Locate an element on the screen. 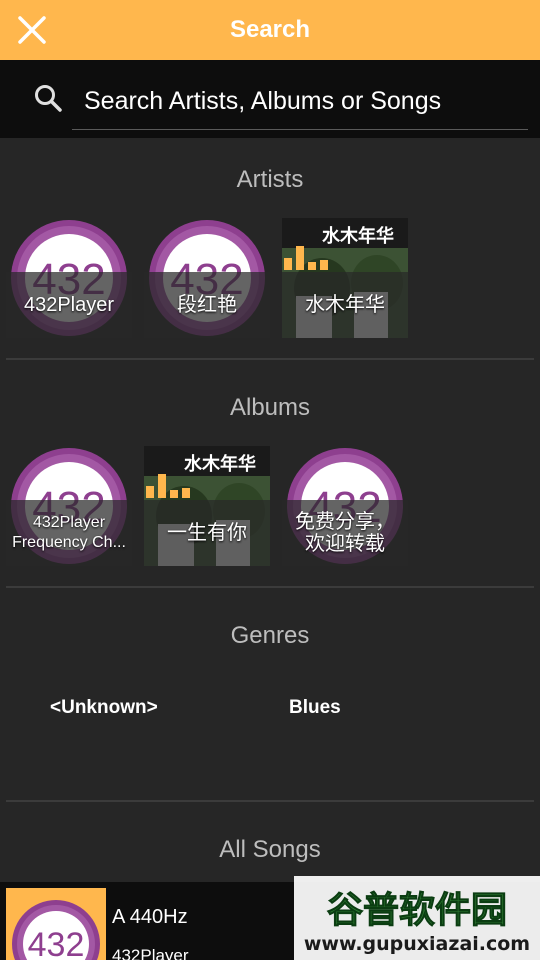 The image size is (540, 960). watermark-logo-icon: 谷普软件园 www.gupuxiazai.com is located at coordinates (417, 918).